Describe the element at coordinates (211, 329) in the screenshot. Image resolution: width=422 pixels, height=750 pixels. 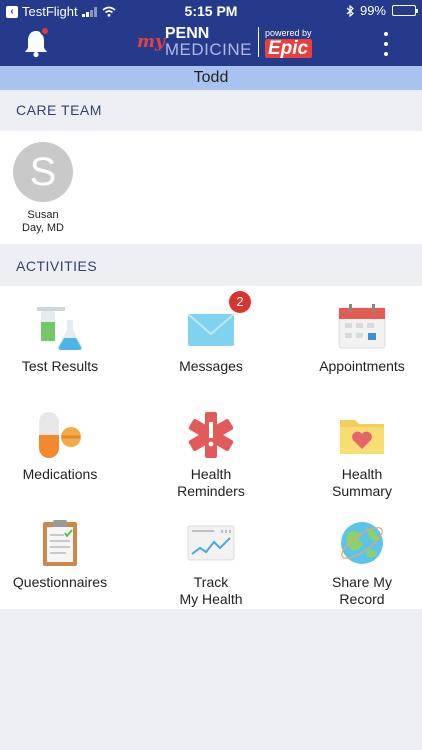
I see `envelope-icon` at that location.